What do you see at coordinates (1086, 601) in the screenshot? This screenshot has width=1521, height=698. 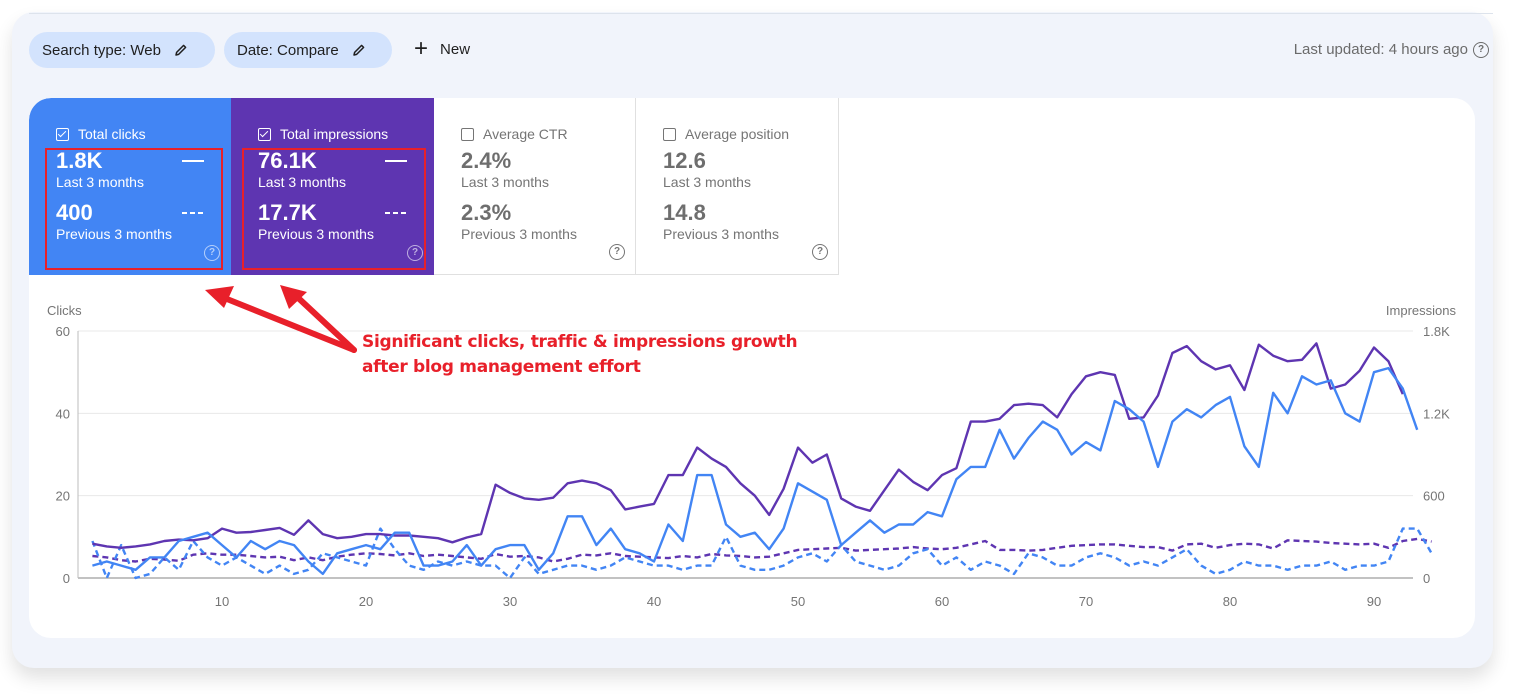 I see `x-tick-label: 70` at bounding box center [1086, 601].